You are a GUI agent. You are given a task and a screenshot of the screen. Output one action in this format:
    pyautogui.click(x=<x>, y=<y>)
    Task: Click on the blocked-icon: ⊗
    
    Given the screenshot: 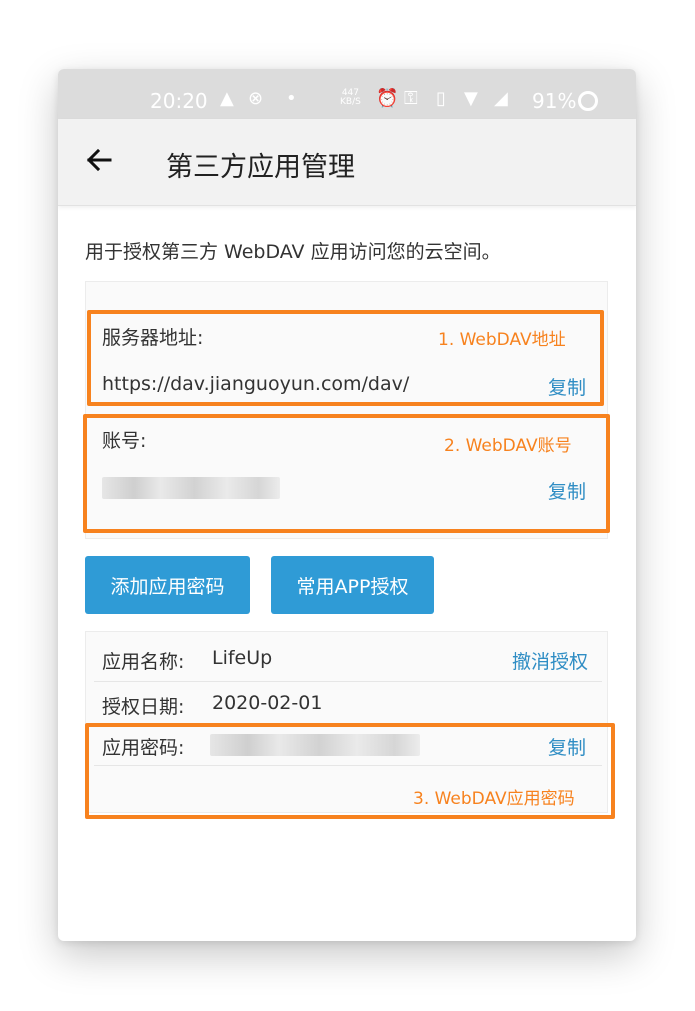 What is the action you would take?
    pyautogui.click(x=256, y=98)
    